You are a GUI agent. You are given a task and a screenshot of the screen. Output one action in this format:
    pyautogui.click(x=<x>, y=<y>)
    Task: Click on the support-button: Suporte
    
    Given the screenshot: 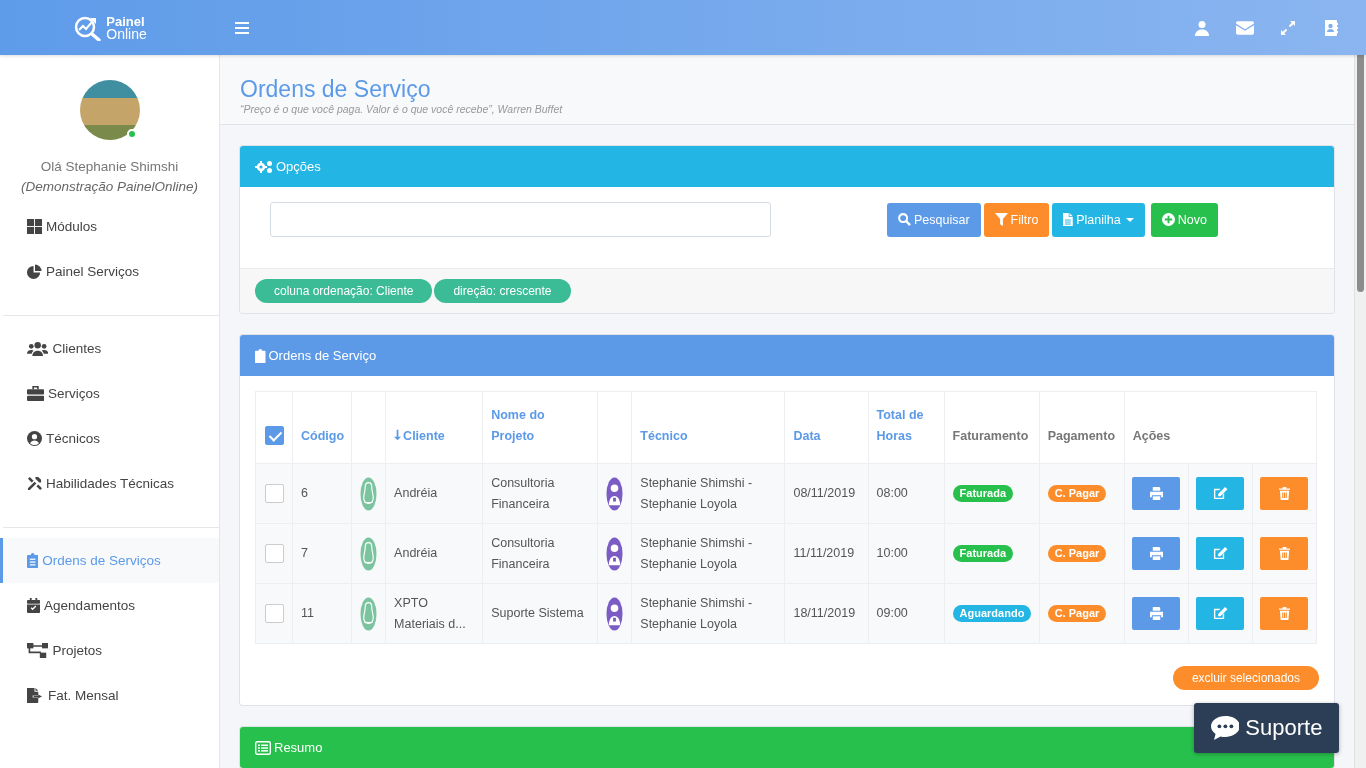 What is the action you would take?
    pyautogui.click(x=1266, y=728)
    